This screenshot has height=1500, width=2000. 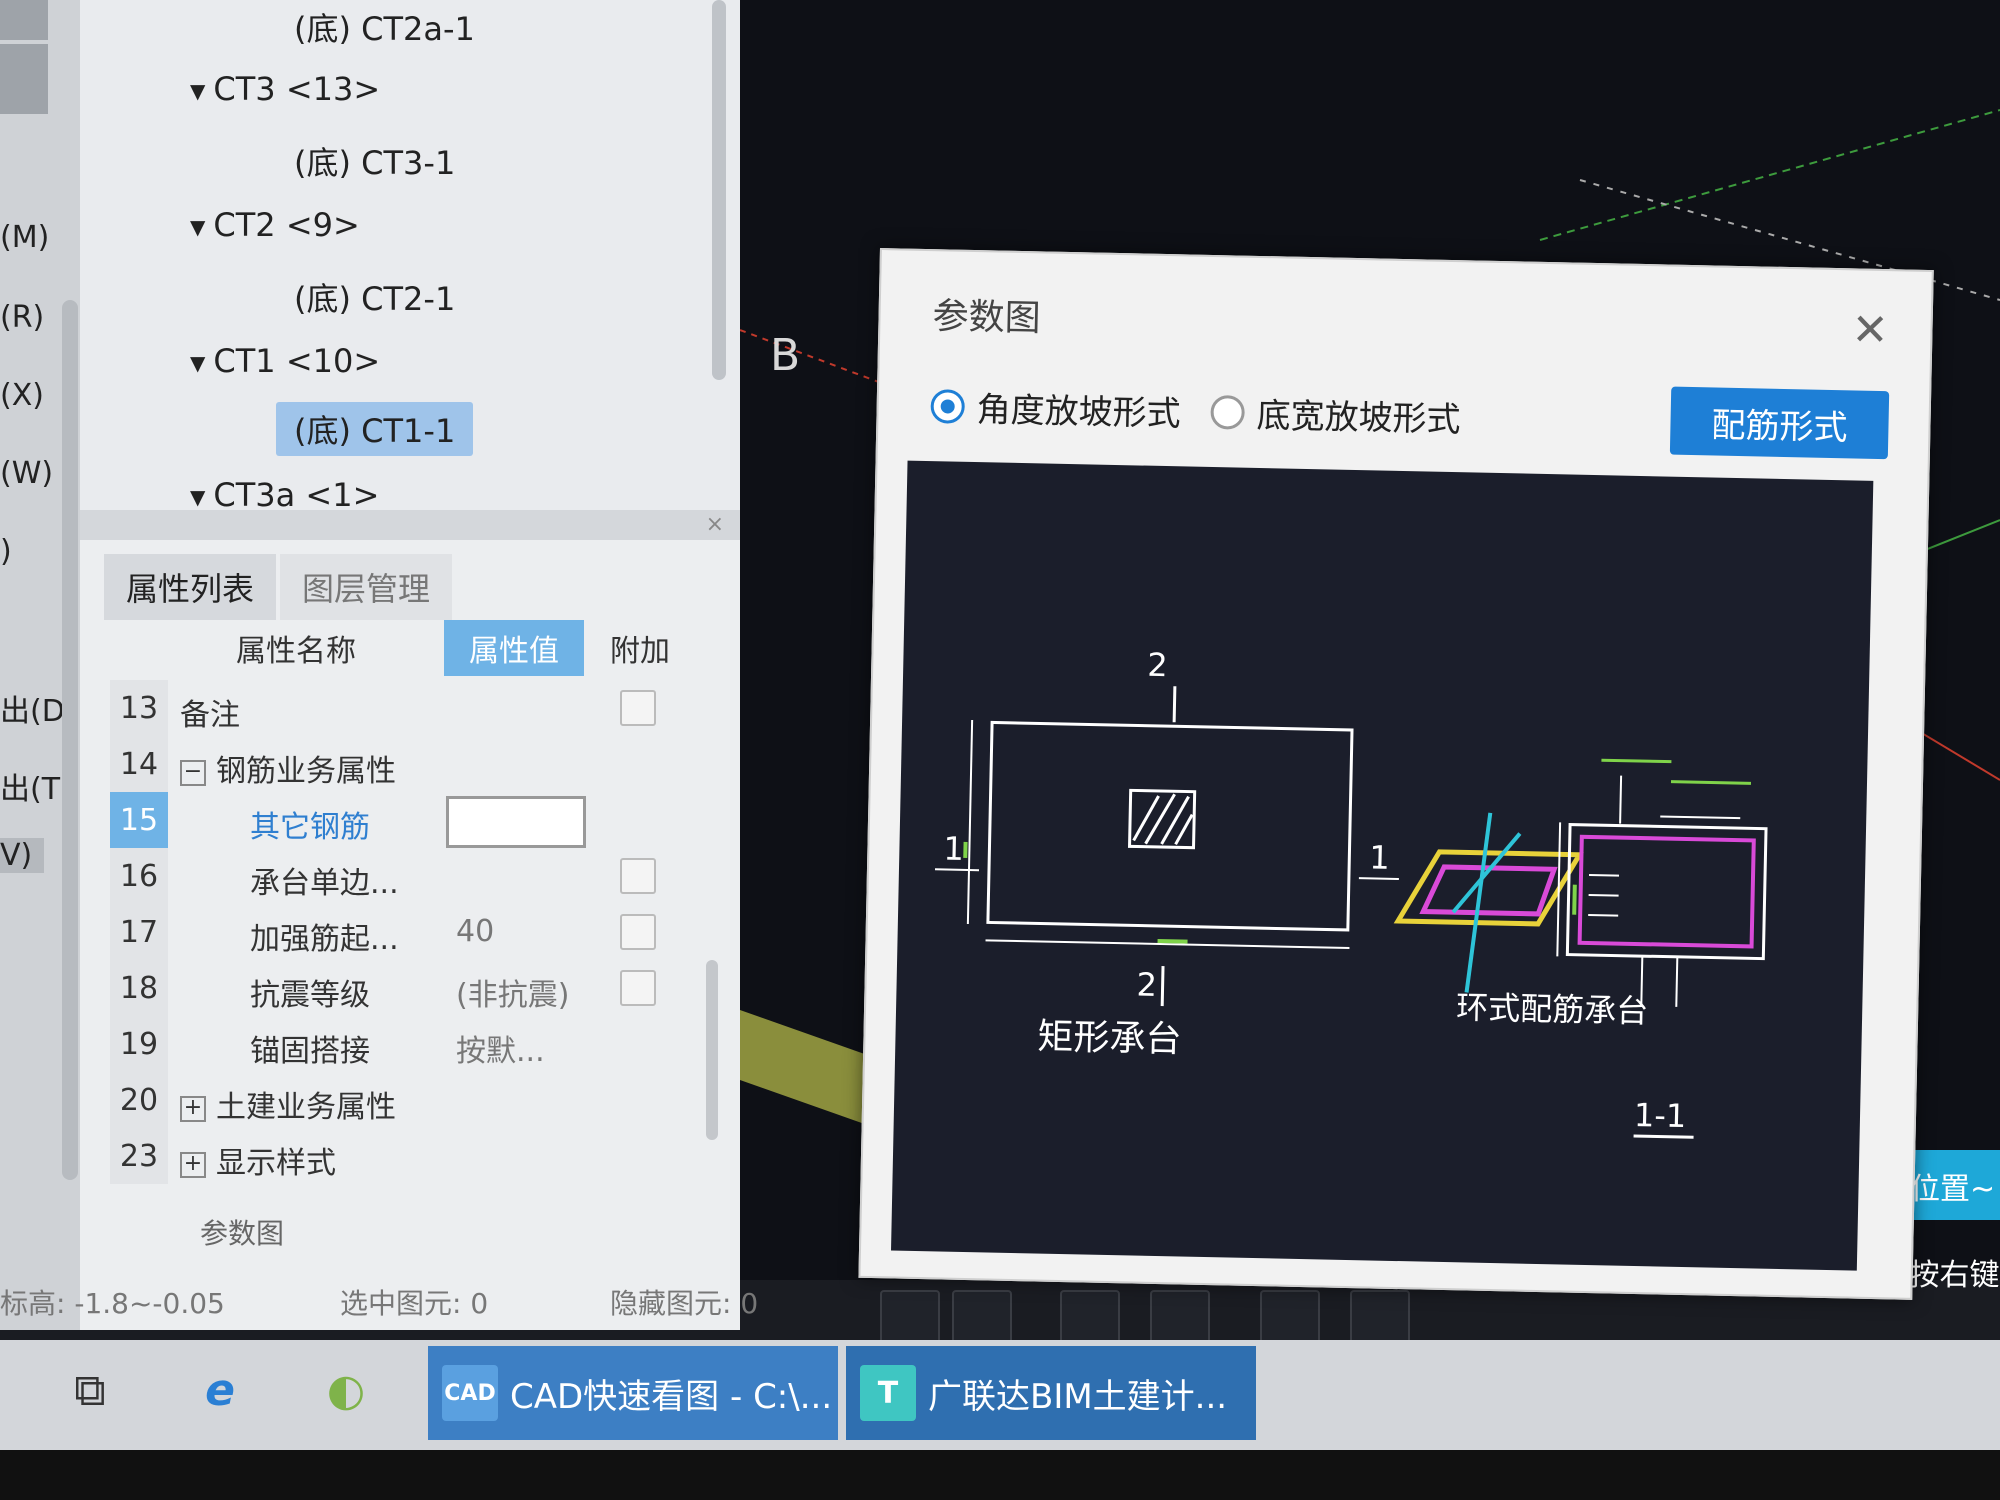 I want to click on property-tabs: 属性列表 图层管理, so click(x=280, y=587).